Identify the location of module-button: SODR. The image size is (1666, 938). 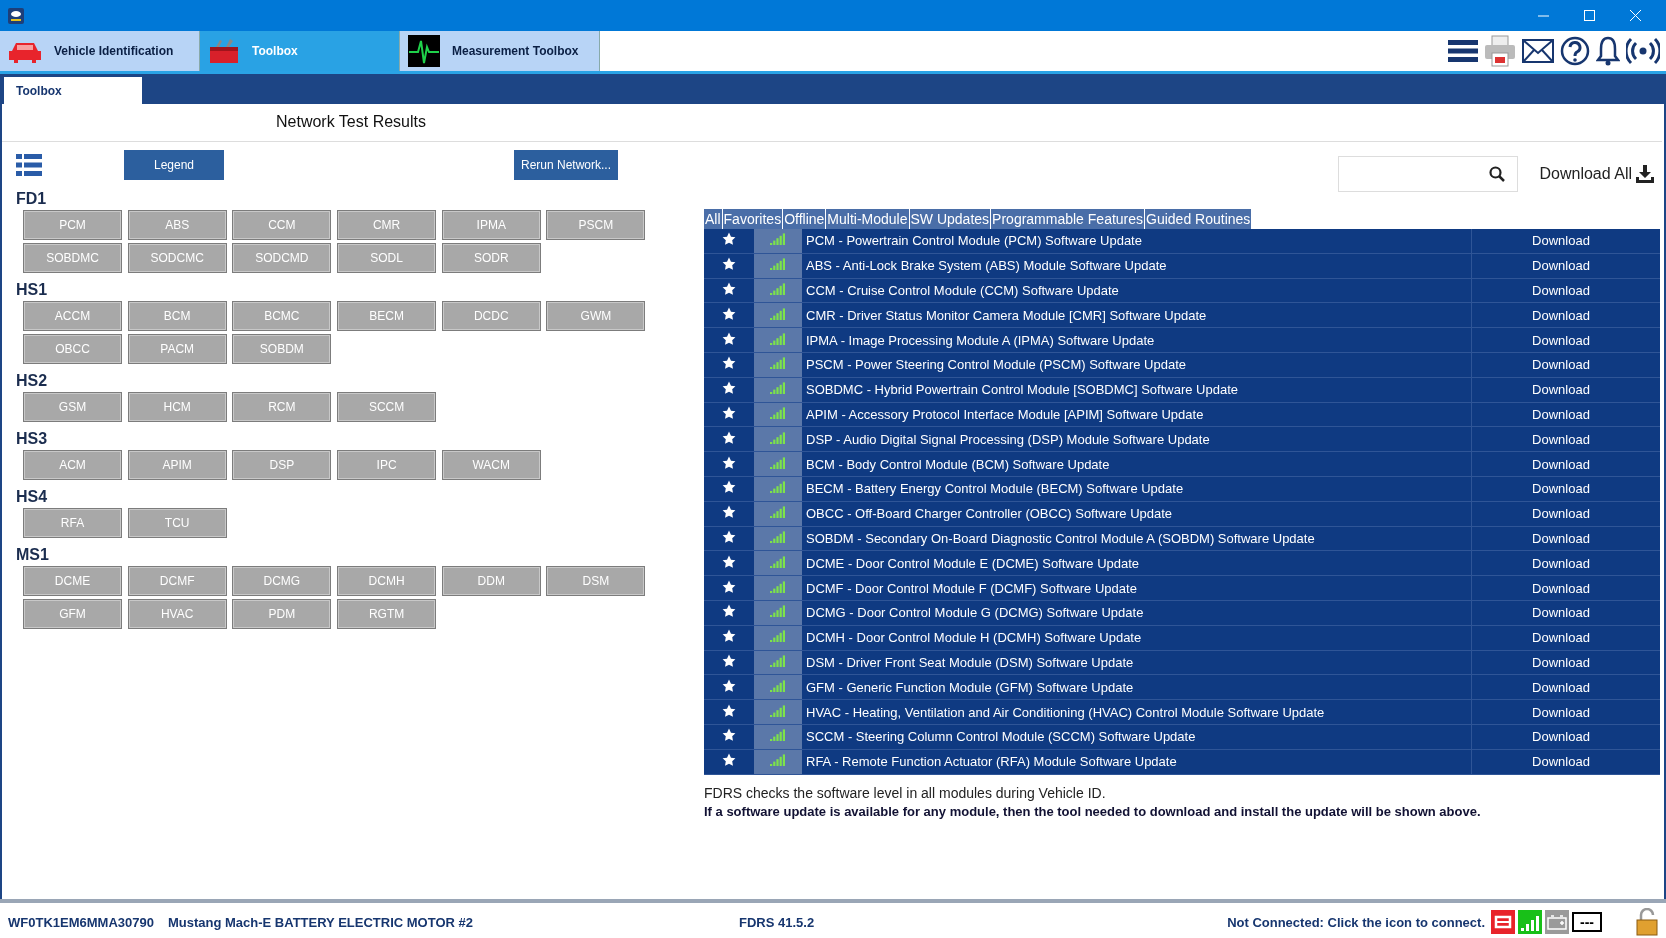
(491, 258).